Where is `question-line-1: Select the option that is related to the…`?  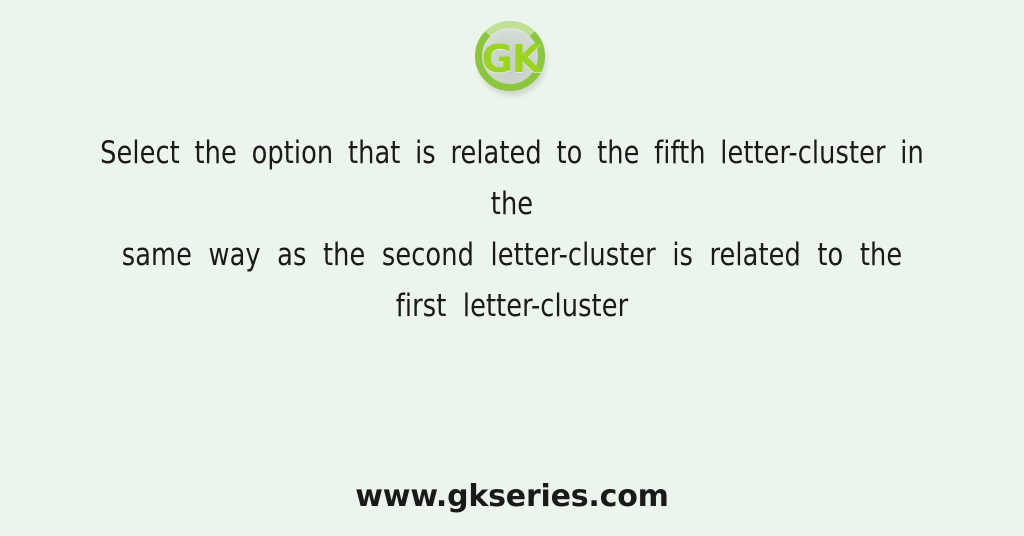 question-line-1: Select the option that is related to the… is located at coordinates (512, 178).